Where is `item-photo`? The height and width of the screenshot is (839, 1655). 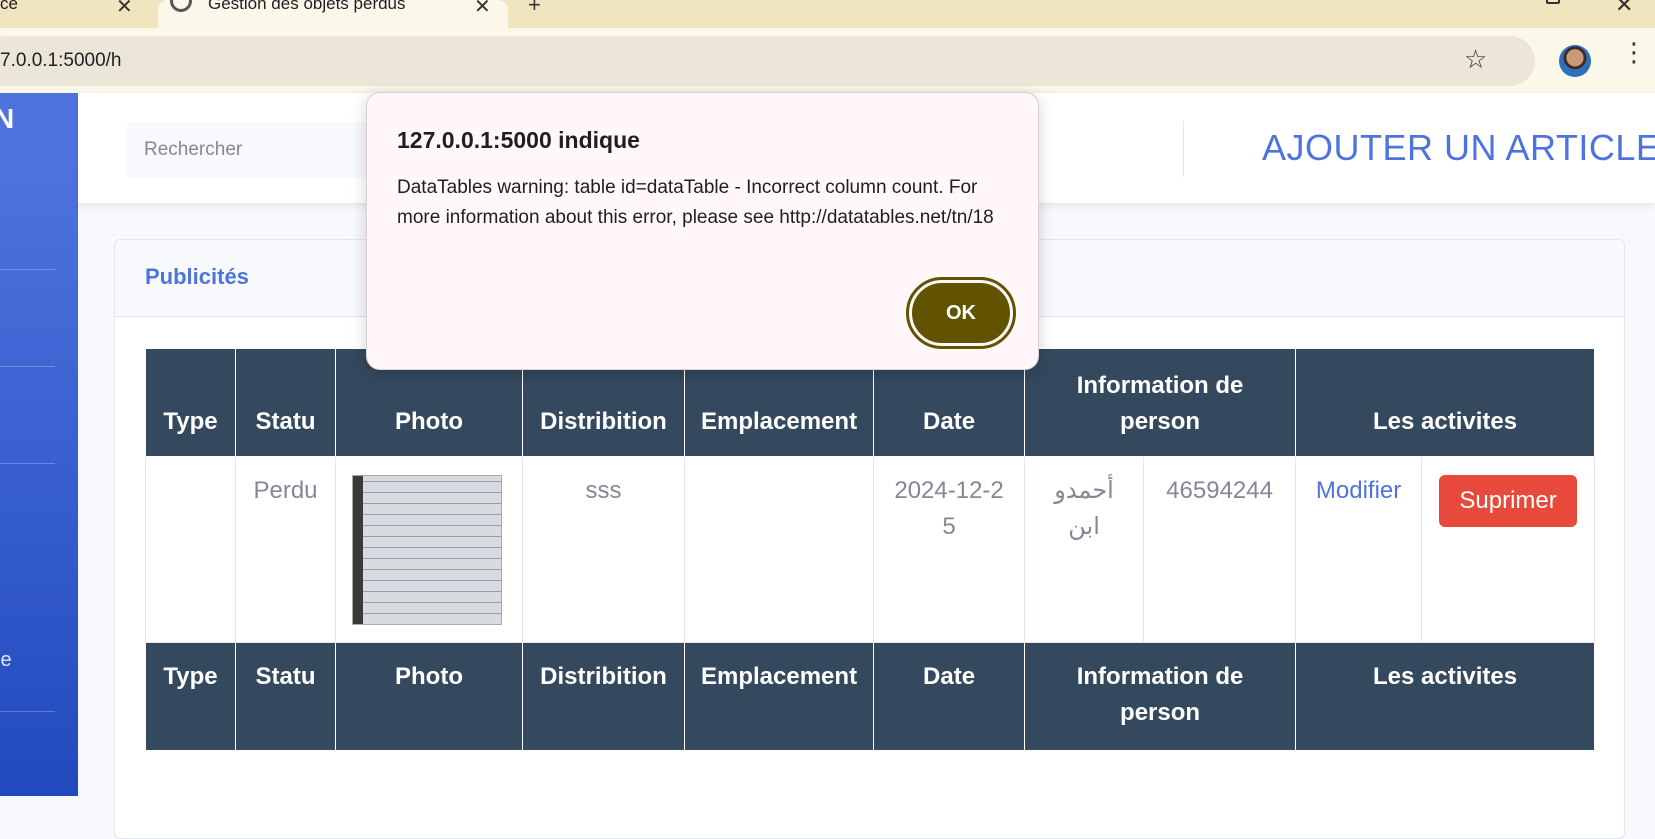 item-photo is located at coordinates (427, 550).